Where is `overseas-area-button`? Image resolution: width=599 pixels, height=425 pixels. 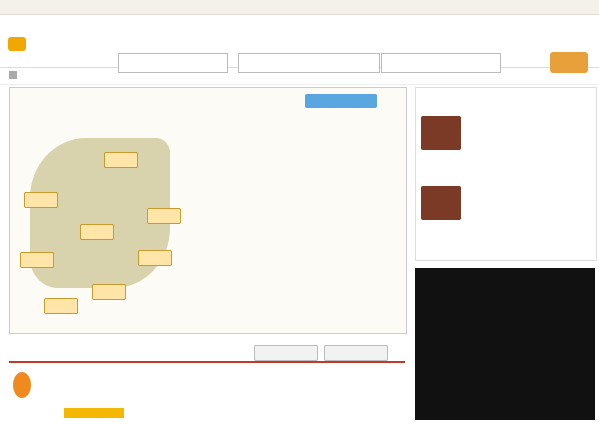 overseas-area-button is located at coordinates (341, 101).